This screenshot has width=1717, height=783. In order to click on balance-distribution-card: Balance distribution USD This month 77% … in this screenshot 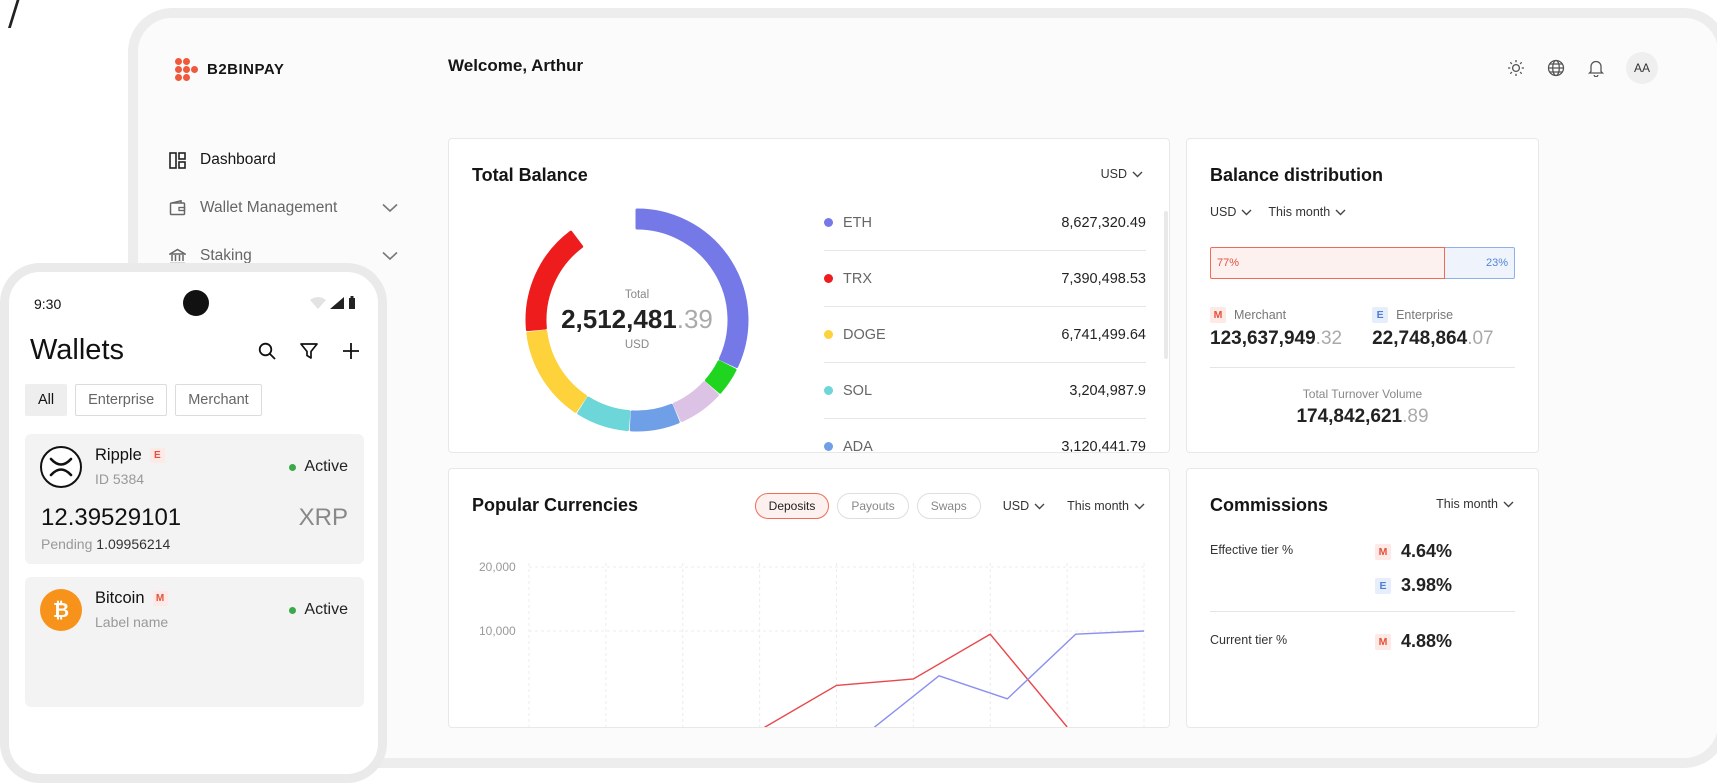, I will do `click(1362, 295)`.